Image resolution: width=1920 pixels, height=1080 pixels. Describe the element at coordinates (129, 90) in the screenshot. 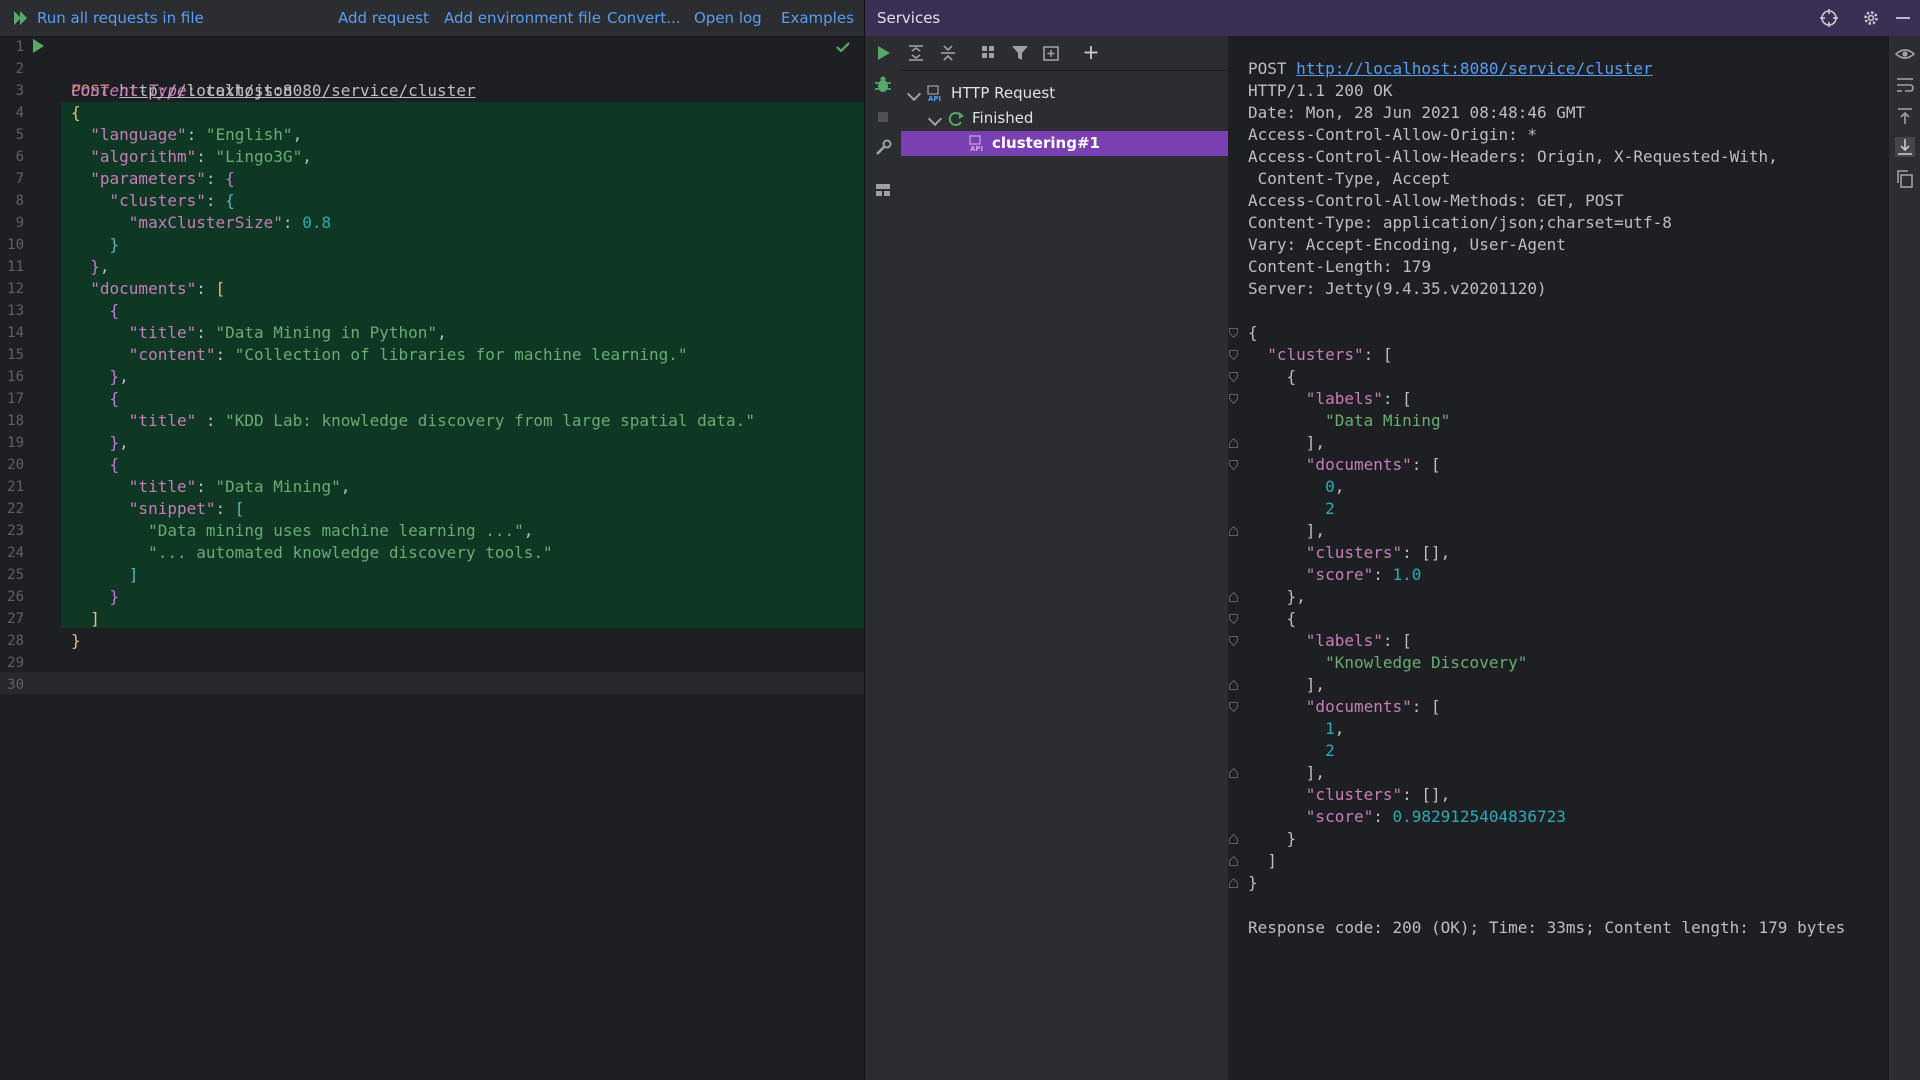

I see `header-name: Content-Type` at that location.